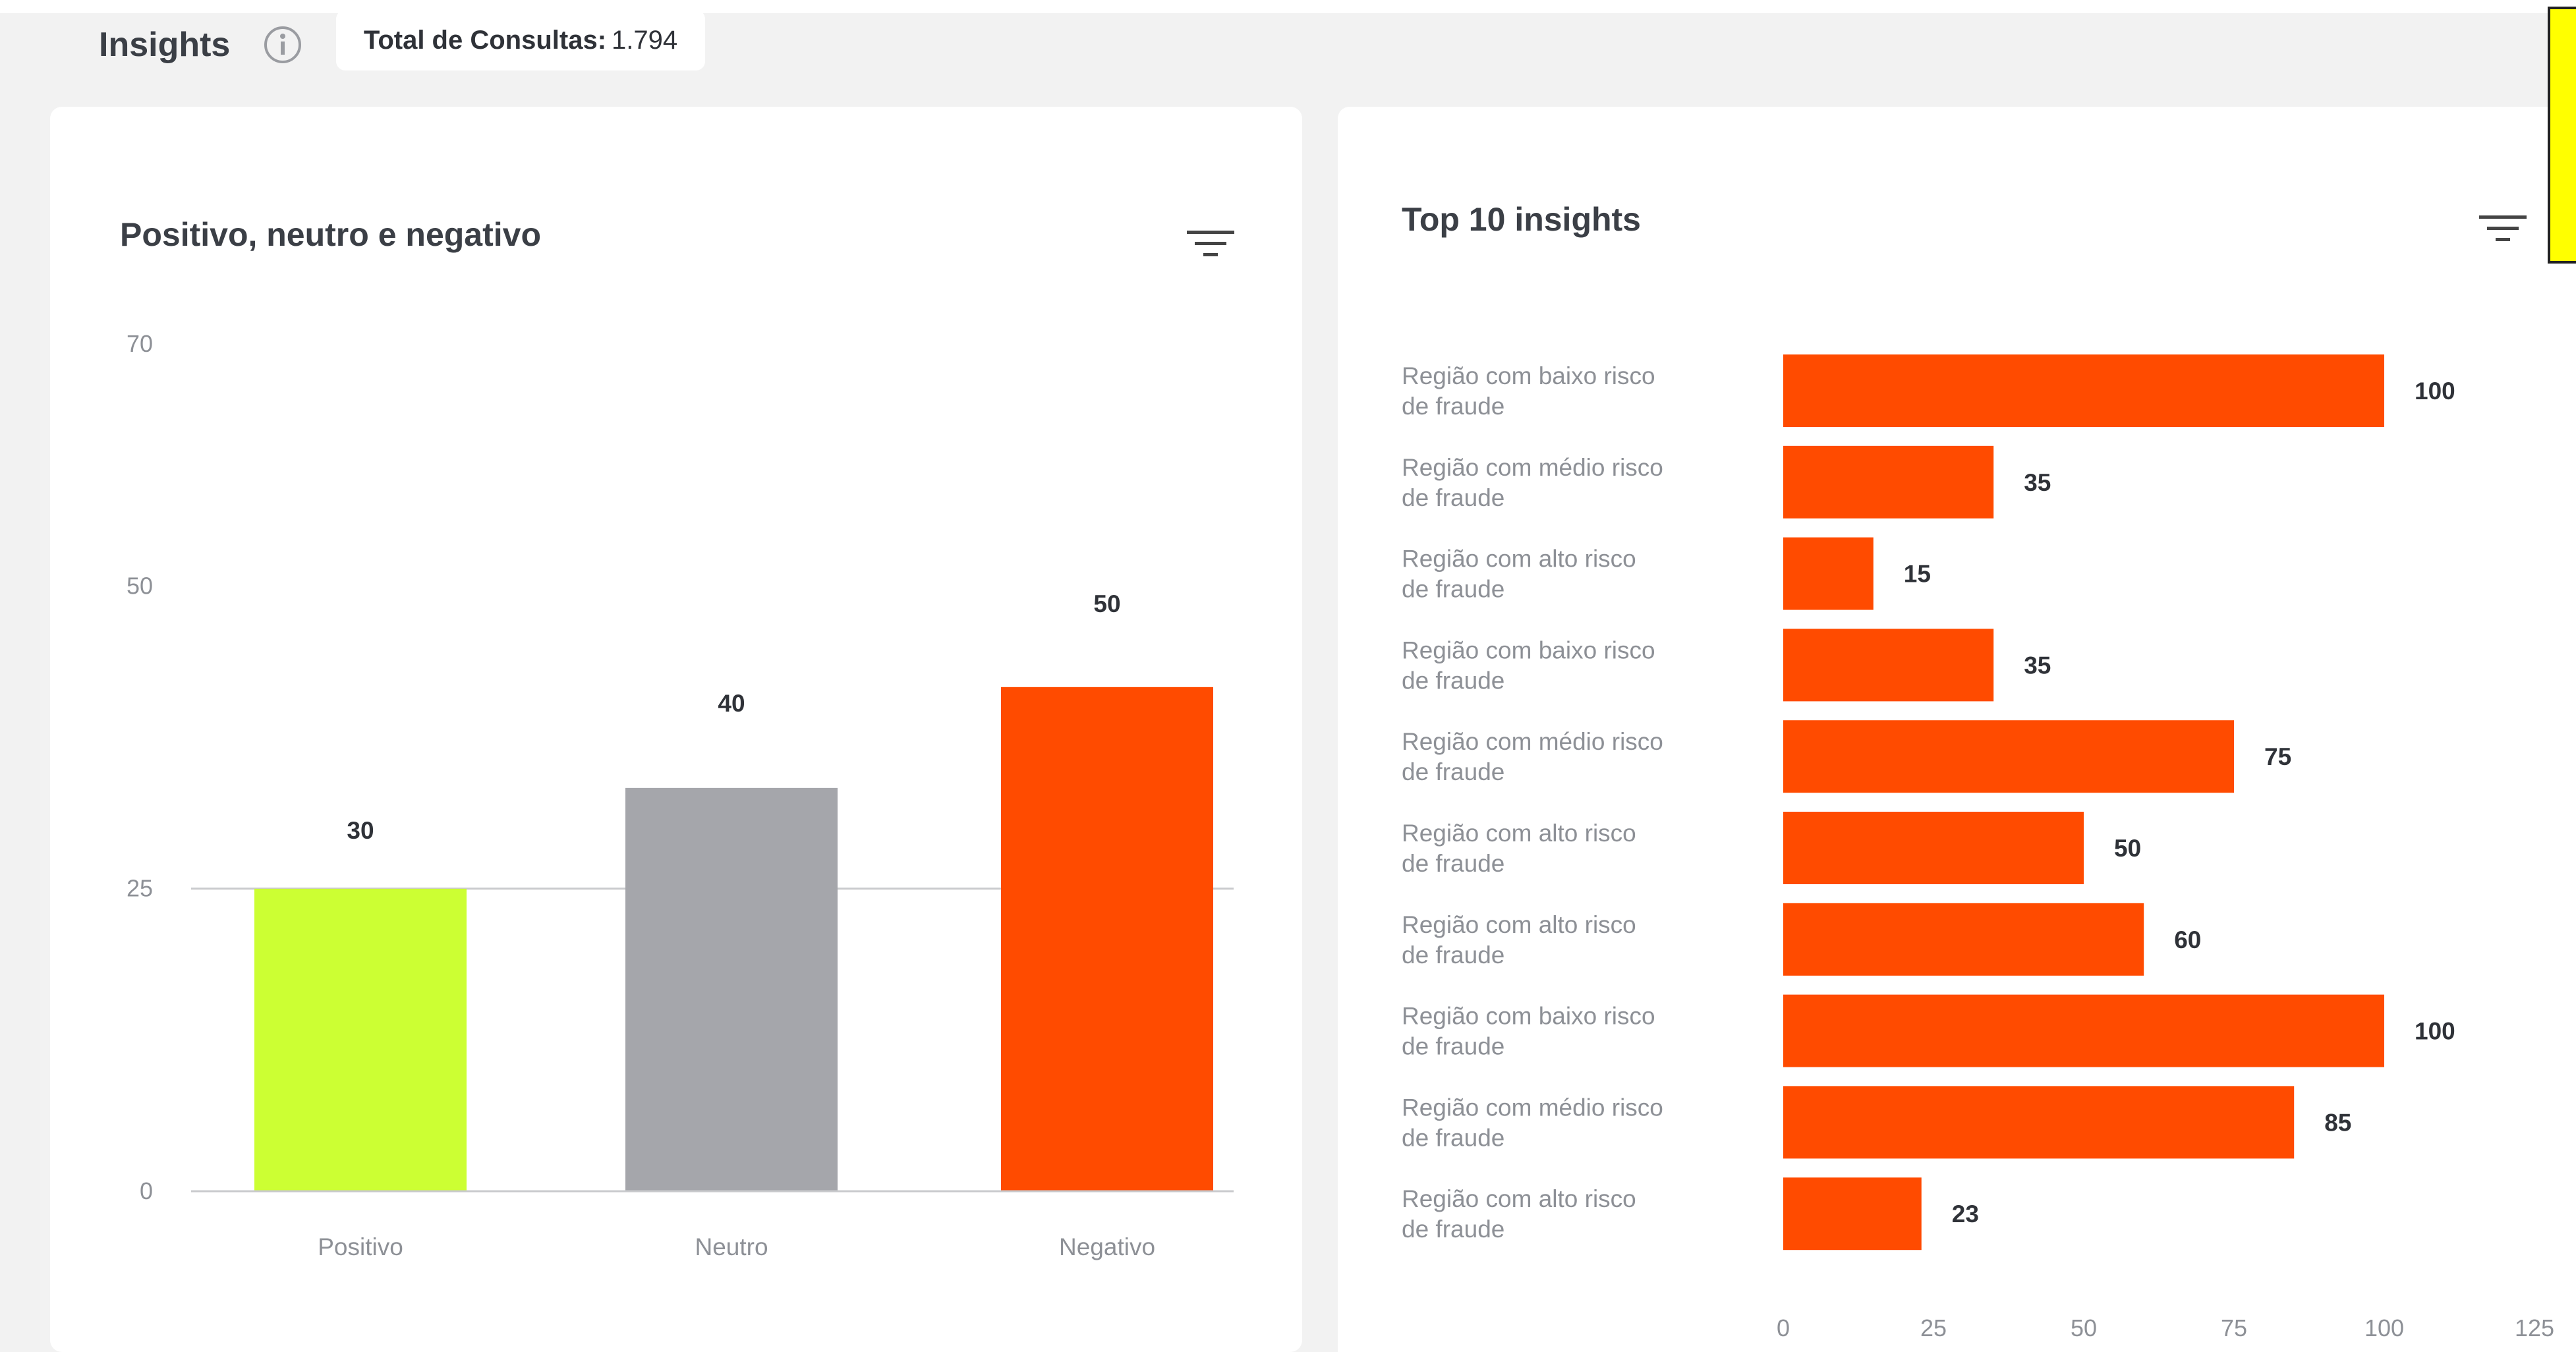  What do you see at coordinates (1917, 574) in the screenshot?
I see `bar-value-label: 15` at bounding box center [1917, 574].